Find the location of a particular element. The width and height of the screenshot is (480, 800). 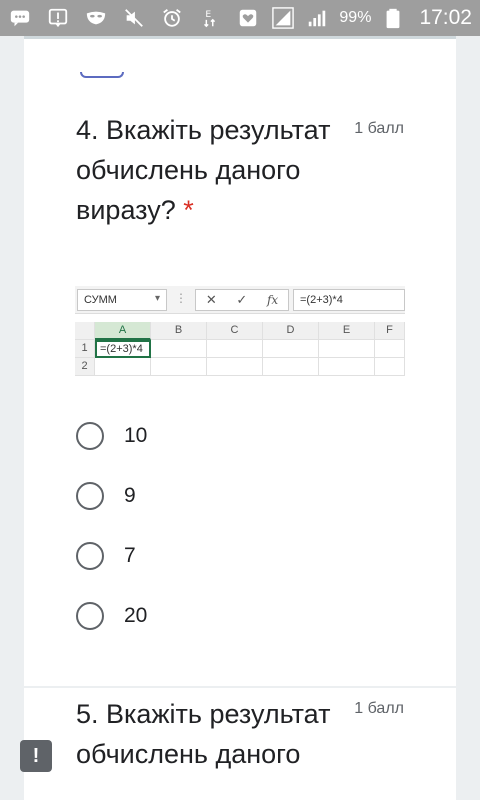

formula-bar: СУММ ▾ ⋮ ✕ ✓ fx =(2+3)*4 is located at coordinates (240, 300).